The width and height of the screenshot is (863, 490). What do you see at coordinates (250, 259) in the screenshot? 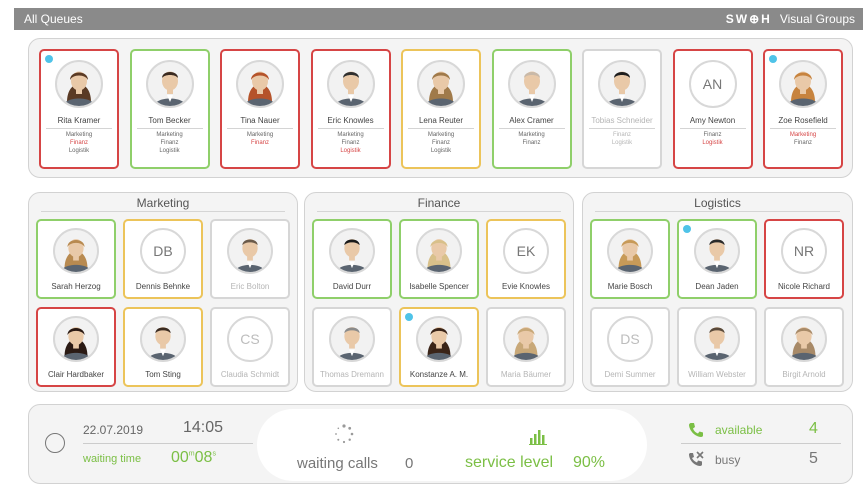
I see `agent-card: Eric Bolton` at bounding box center [250, 259].